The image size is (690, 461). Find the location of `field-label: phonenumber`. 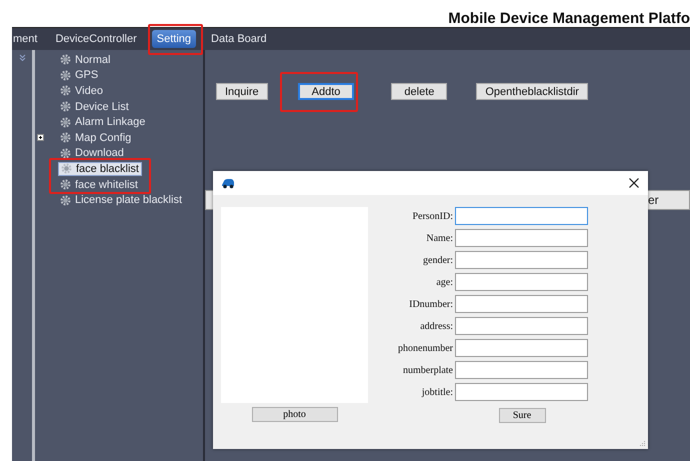

field-label: phonenumber is located at coordinates (425, 348).